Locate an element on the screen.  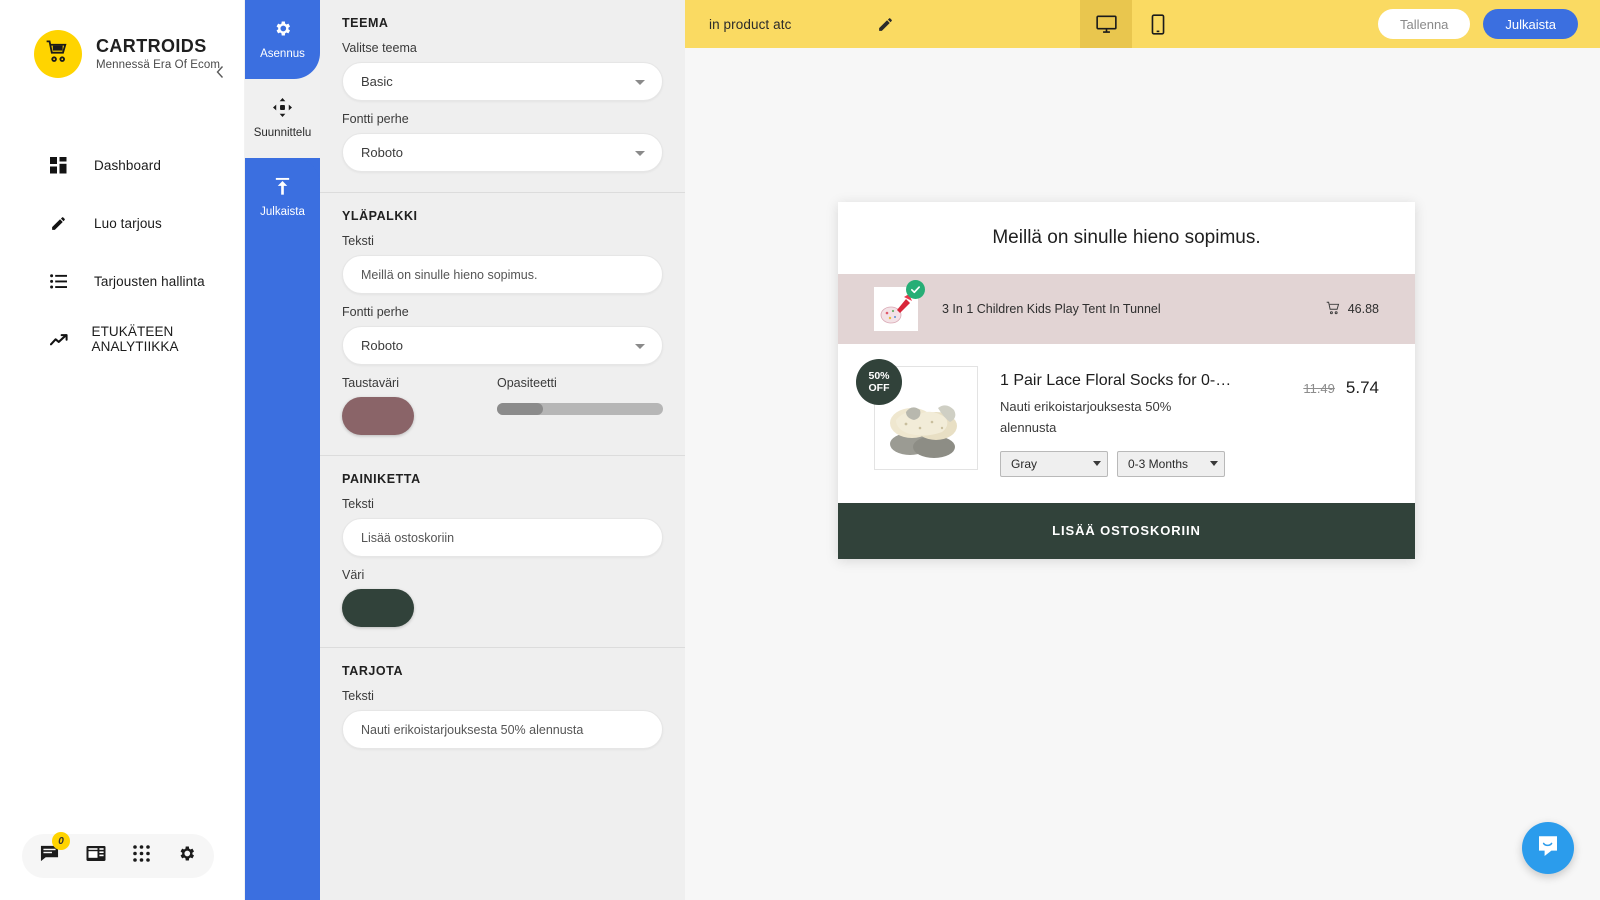
tab-label: Asennus is located at coordinates (282, 54).